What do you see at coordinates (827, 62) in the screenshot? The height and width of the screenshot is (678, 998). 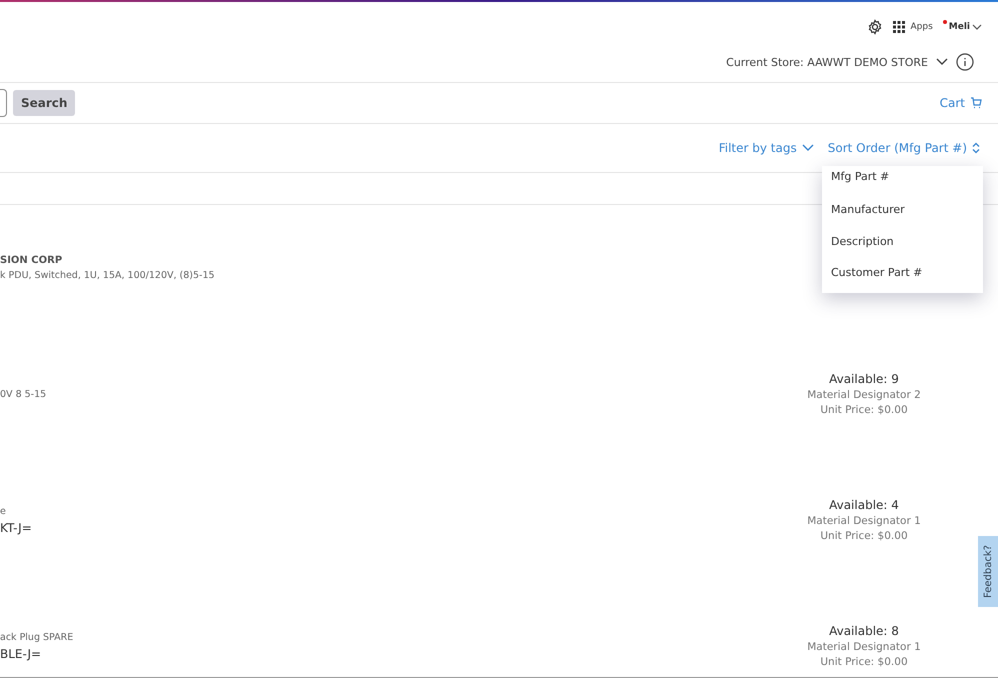 I see `current-store-selector: Current Store: AAWWT DEMO STORE` at bounding box center [827, 62].